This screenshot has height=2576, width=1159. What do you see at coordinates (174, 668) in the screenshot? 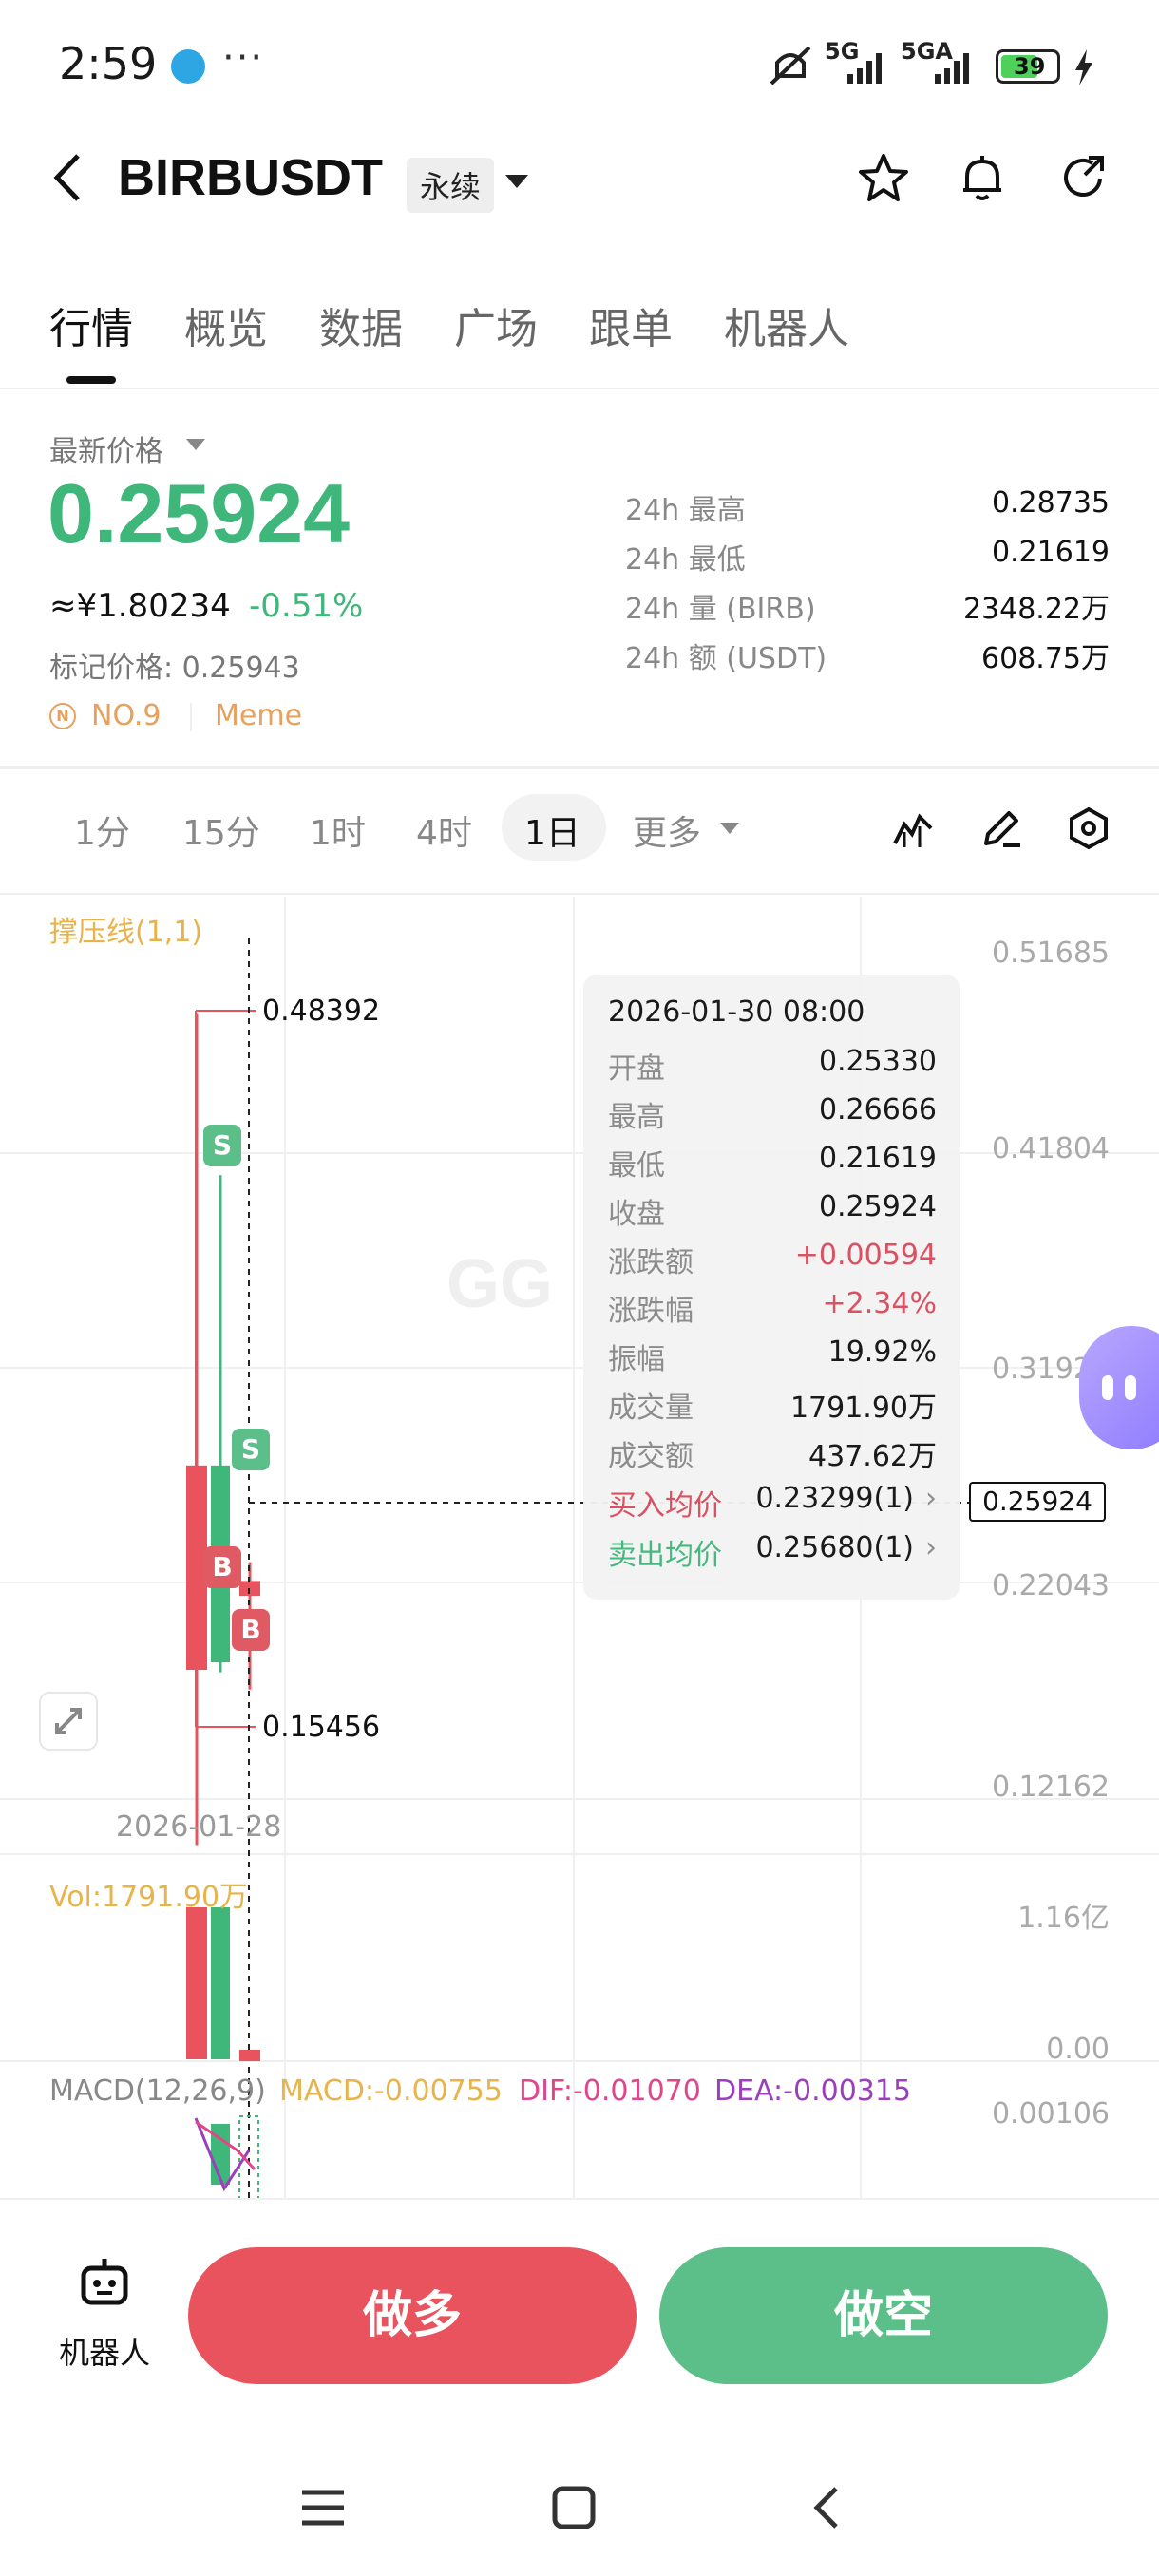
I see `mark-price: 标记价格: 0.25943` at bounding box center [174, 668].